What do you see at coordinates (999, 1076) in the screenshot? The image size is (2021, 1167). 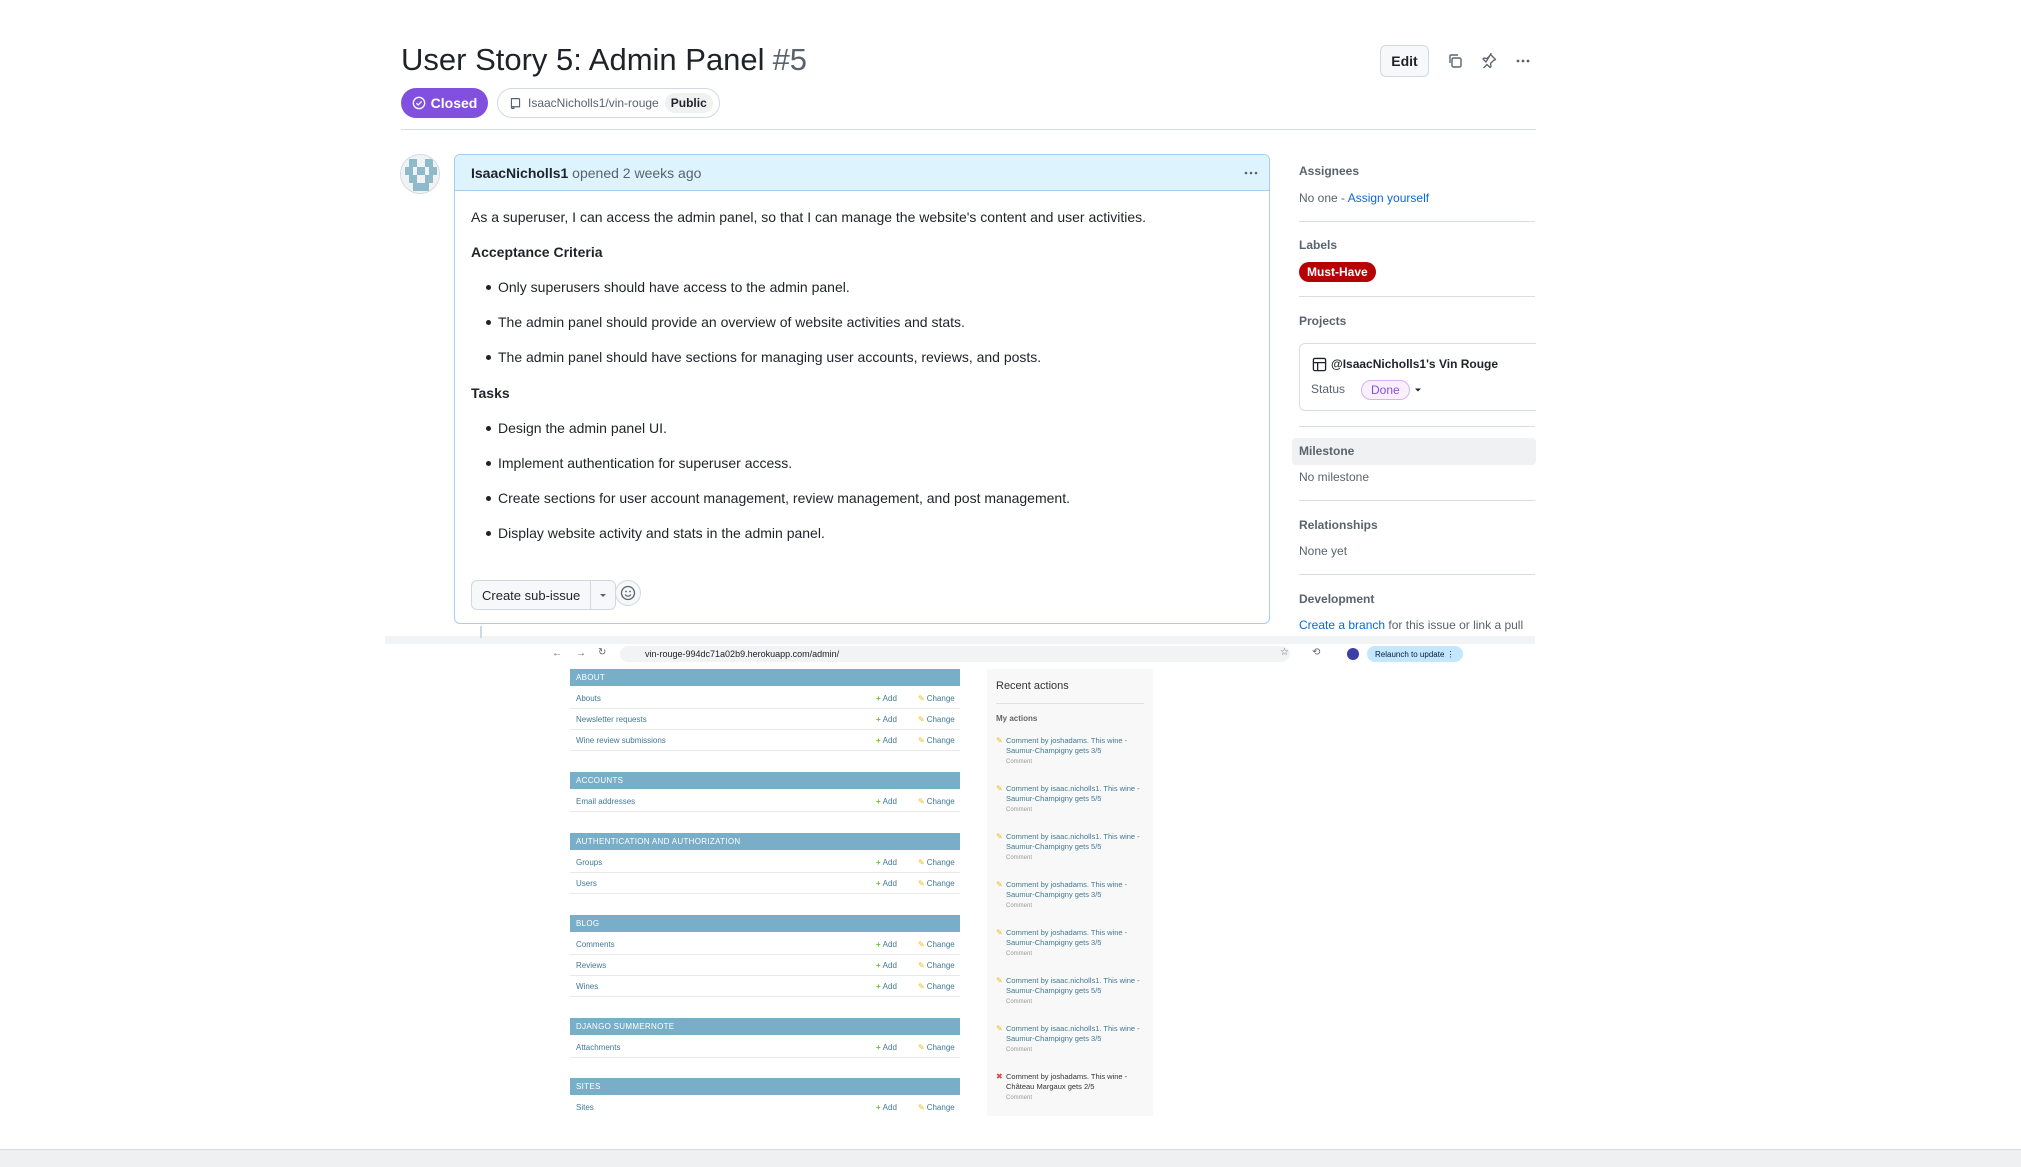 I see `delete-icon: ✖` at bounding box center [999, 1076].